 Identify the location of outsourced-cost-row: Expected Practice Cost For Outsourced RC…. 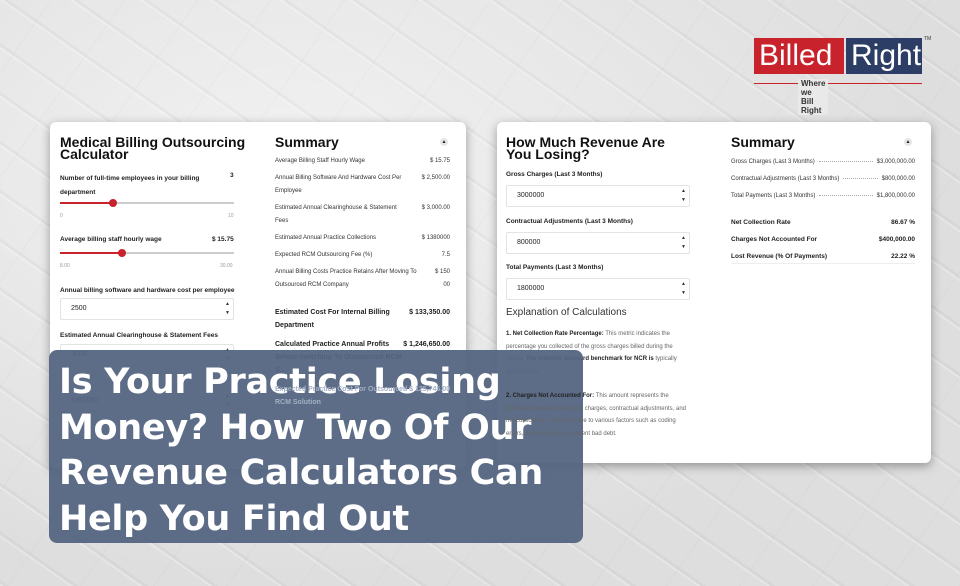
(362, 396).